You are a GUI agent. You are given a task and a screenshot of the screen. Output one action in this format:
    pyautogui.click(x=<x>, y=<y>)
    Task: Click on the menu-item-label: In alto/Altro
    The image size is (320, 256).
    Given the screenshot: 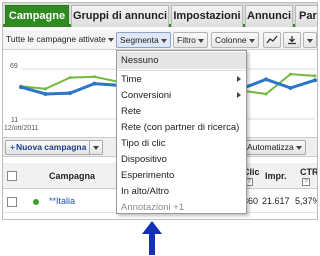 What is the action you would take?
    pyautogui.click(x=145, y=191)
    